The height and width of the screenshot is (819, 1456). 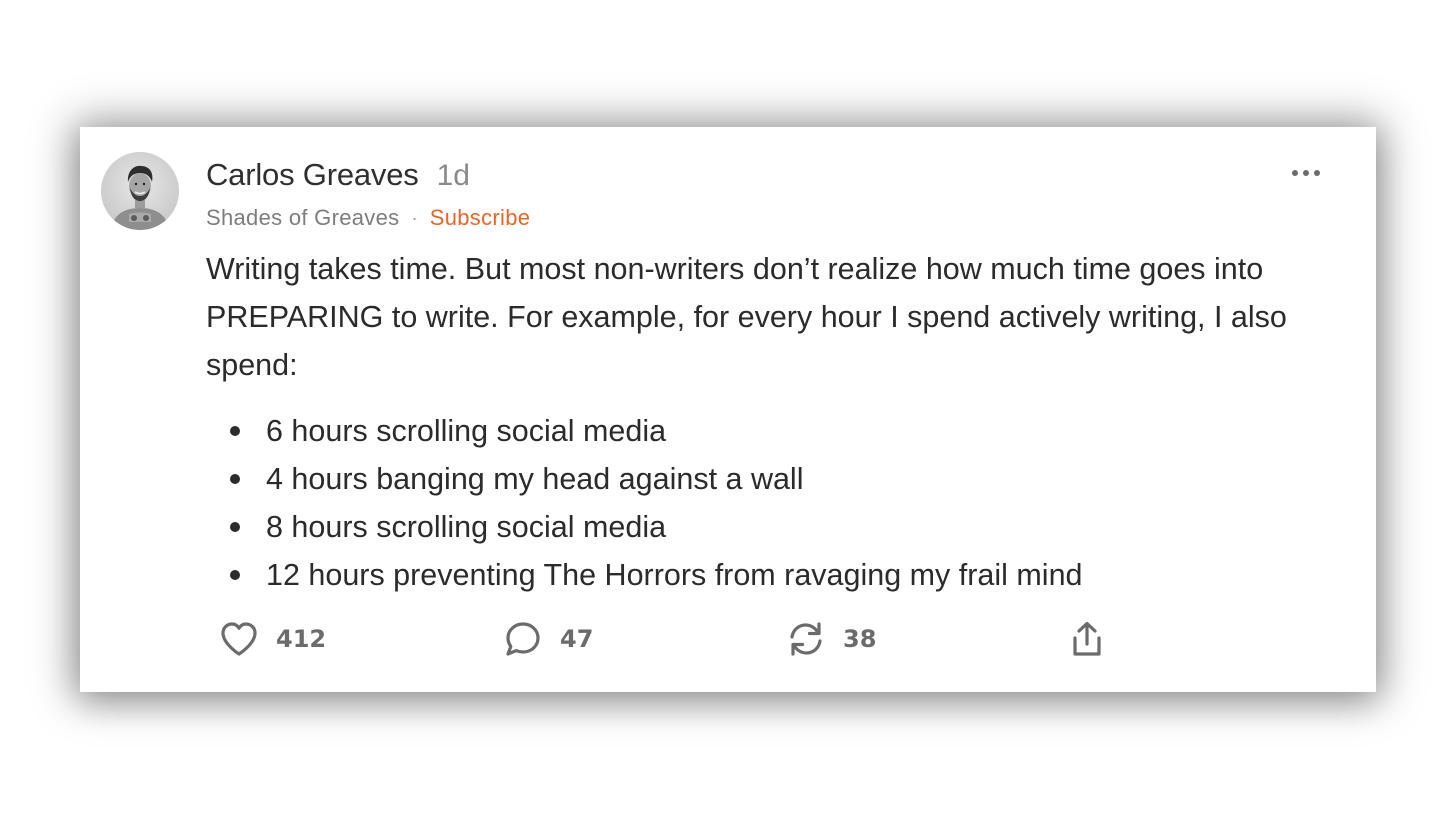 What do you see at coordinates (466, 431) in the screenshot?
I see `list-item-text: 6 hours scrolling social media` at bounding box center [466, 431].